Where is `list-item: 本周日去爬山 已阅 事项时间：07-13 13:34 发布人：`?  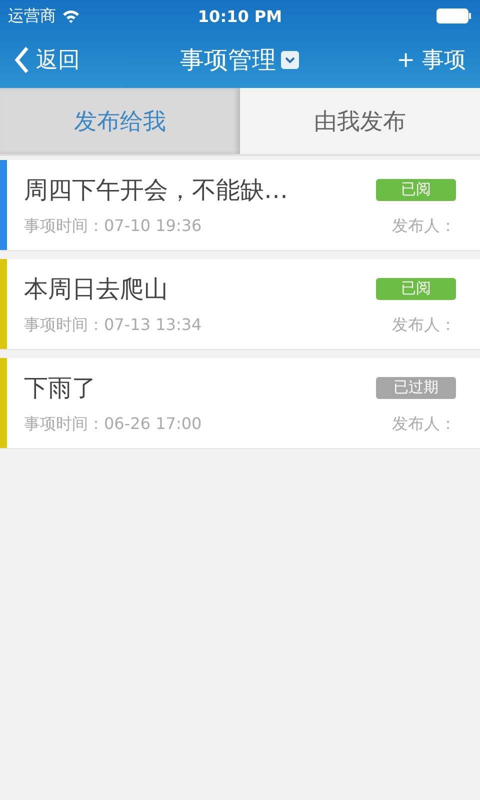 list-item: 本周日去爬山 已阅 事项时间：07-13 13:34 发布人： is located at coordinates (240, 304).